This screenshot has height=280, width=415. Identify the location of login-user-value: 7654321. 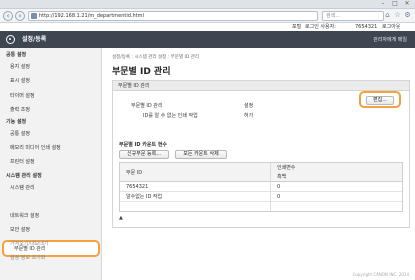
(366, 27).